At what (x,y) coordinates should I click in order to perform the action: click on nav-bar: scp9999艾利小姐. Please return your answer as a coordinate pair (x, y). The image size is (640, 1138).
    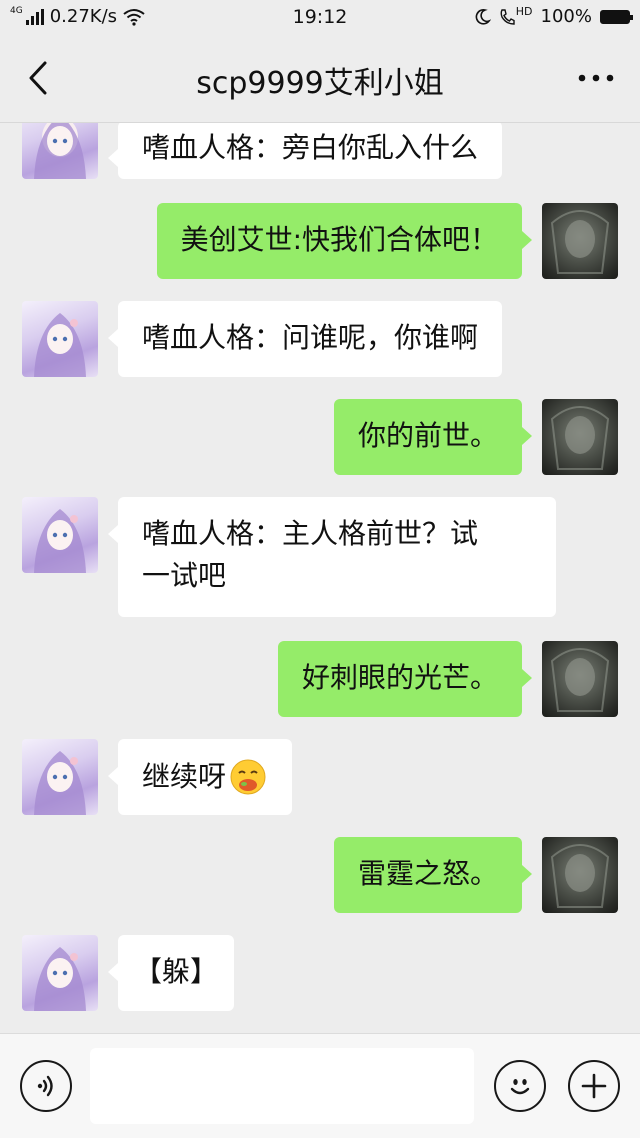
    Looking at the image, I should click on (320, 78).